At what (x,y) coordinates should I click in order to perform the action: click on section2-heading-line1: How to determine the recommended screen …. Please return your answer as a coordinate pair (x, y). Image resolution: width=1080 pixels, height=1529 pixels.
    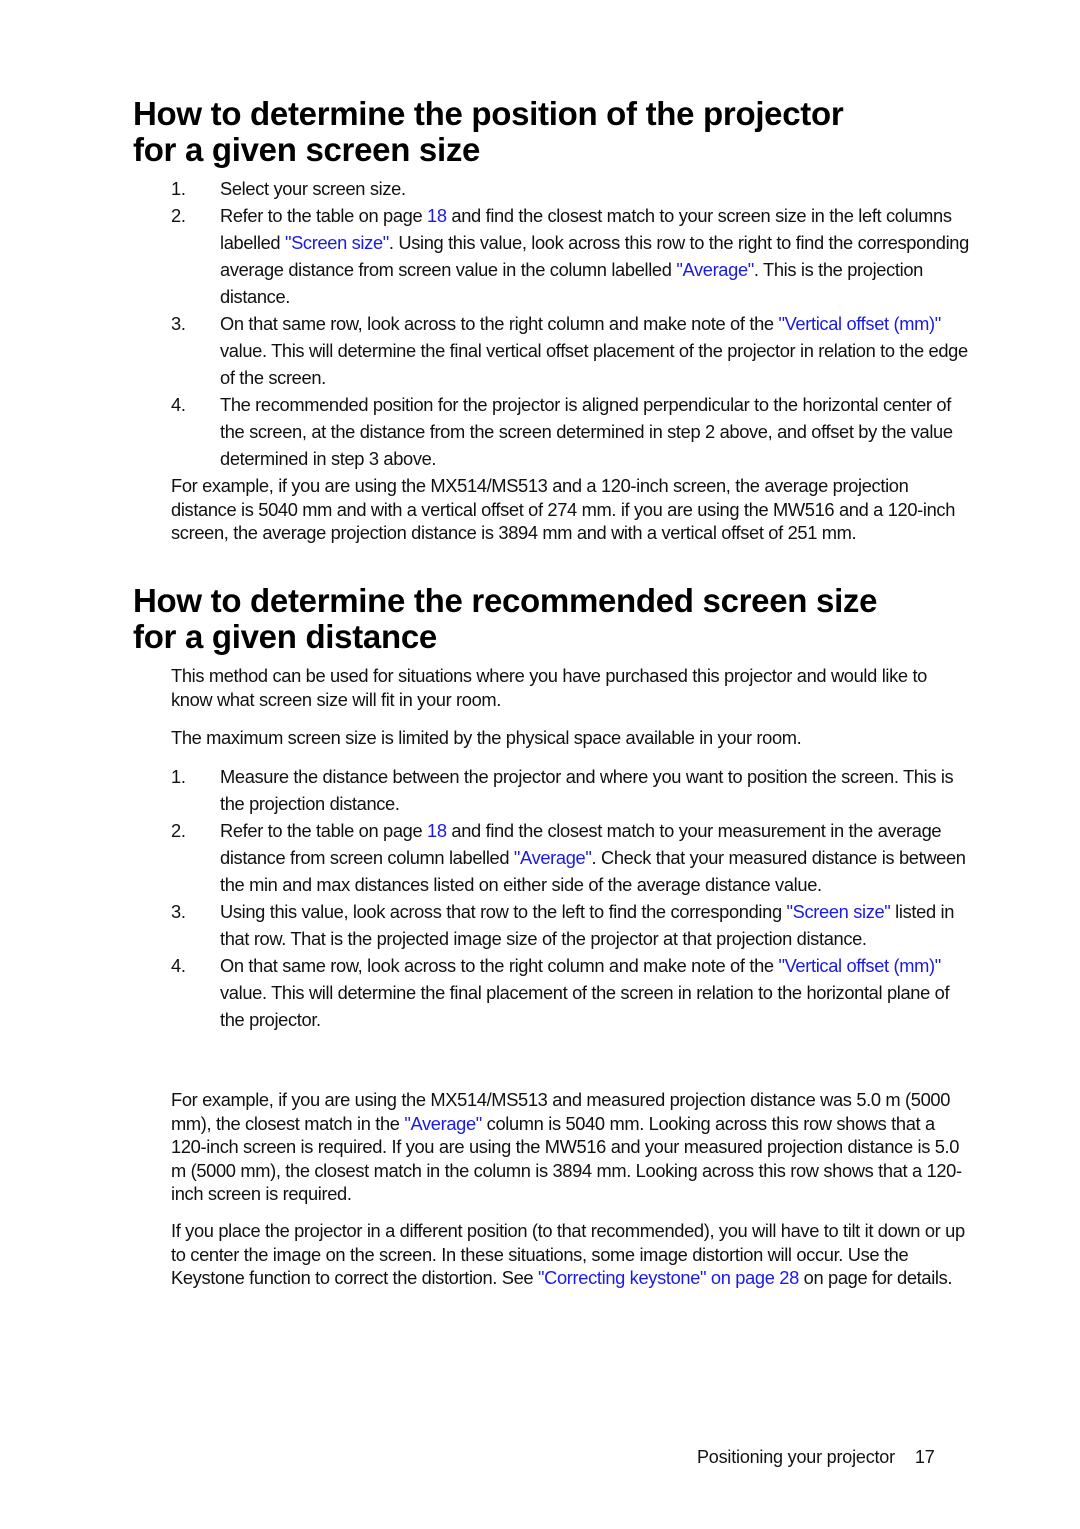
    Looking at the image, I should click on (505, 600).